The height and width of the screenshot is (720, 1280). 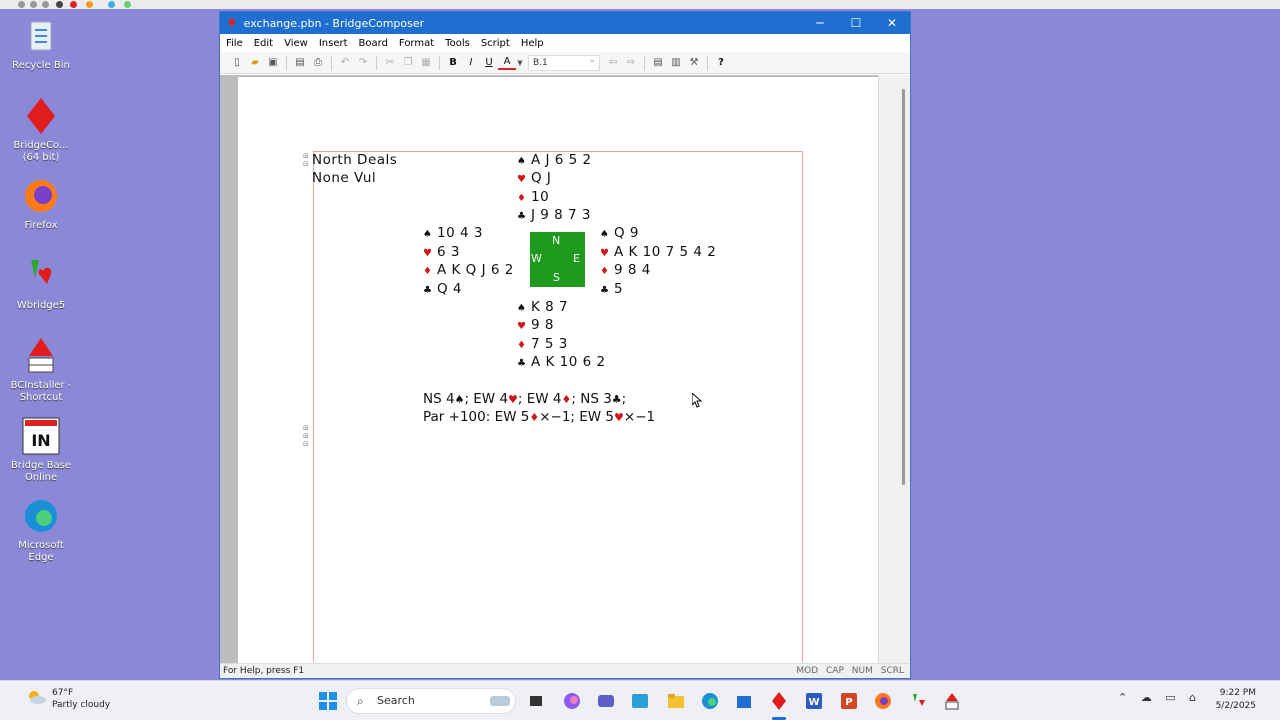 I want to click on widgets-icon, so click(x=500, y=701).